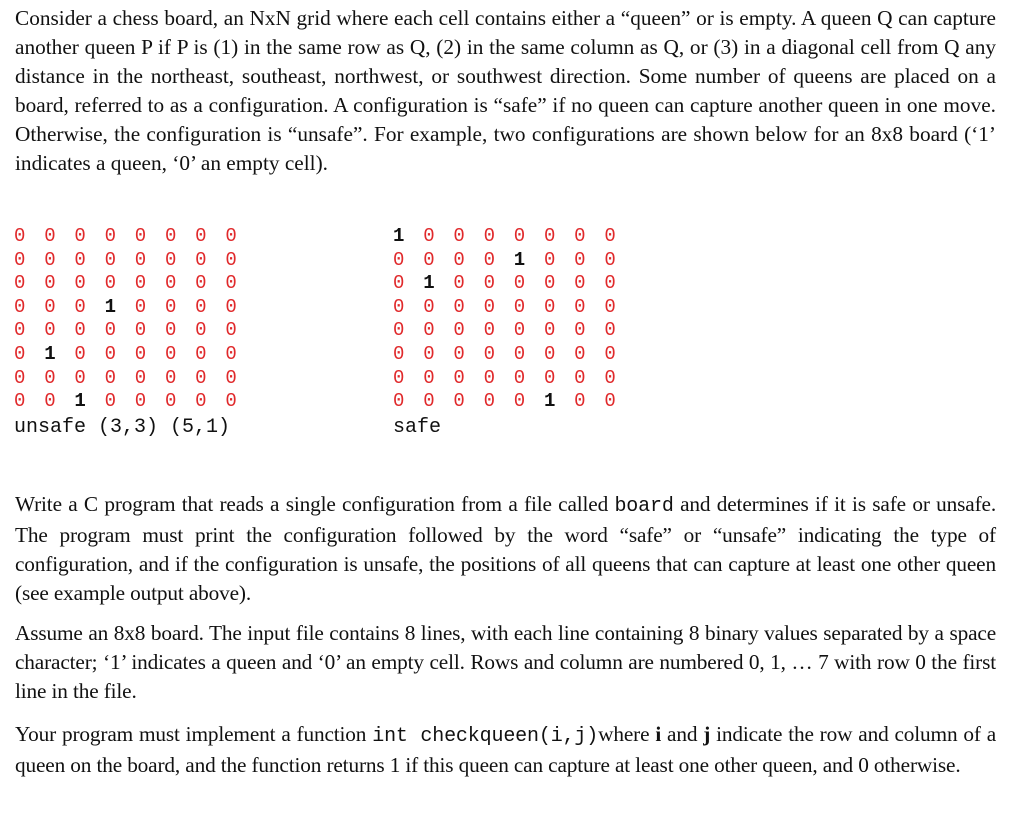 This screenshot has width=1024, height=822. What do you see at coordinates (485, 736) in the screenshot?
I see `function-signature-code: int checkqueen(i,j)` at bounding box center [485, 736].